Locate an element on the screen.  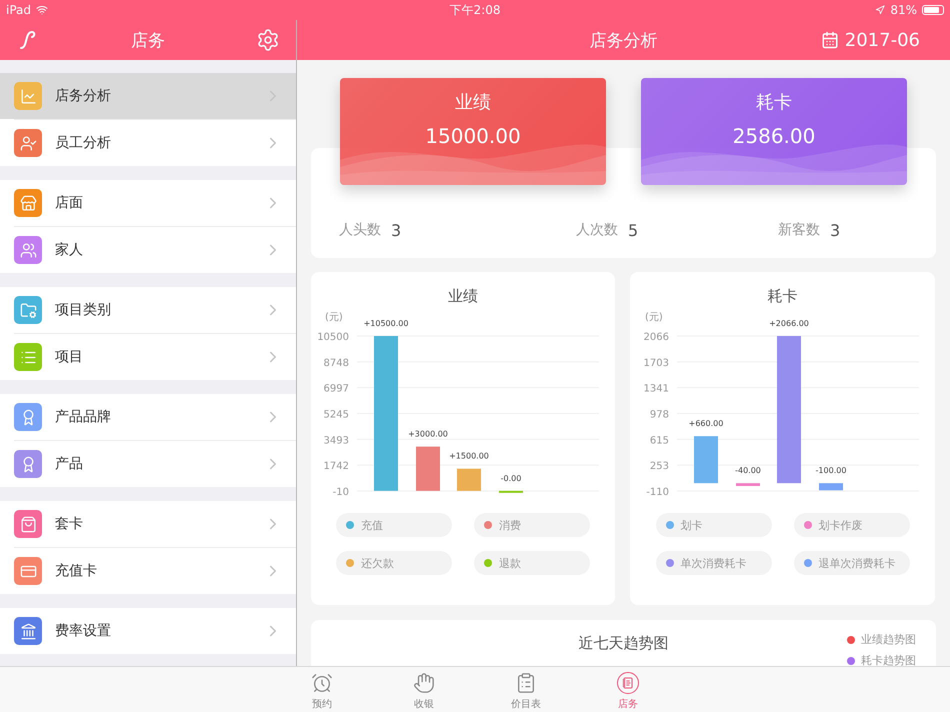
battery-icon is located at coordinates (933, 10).